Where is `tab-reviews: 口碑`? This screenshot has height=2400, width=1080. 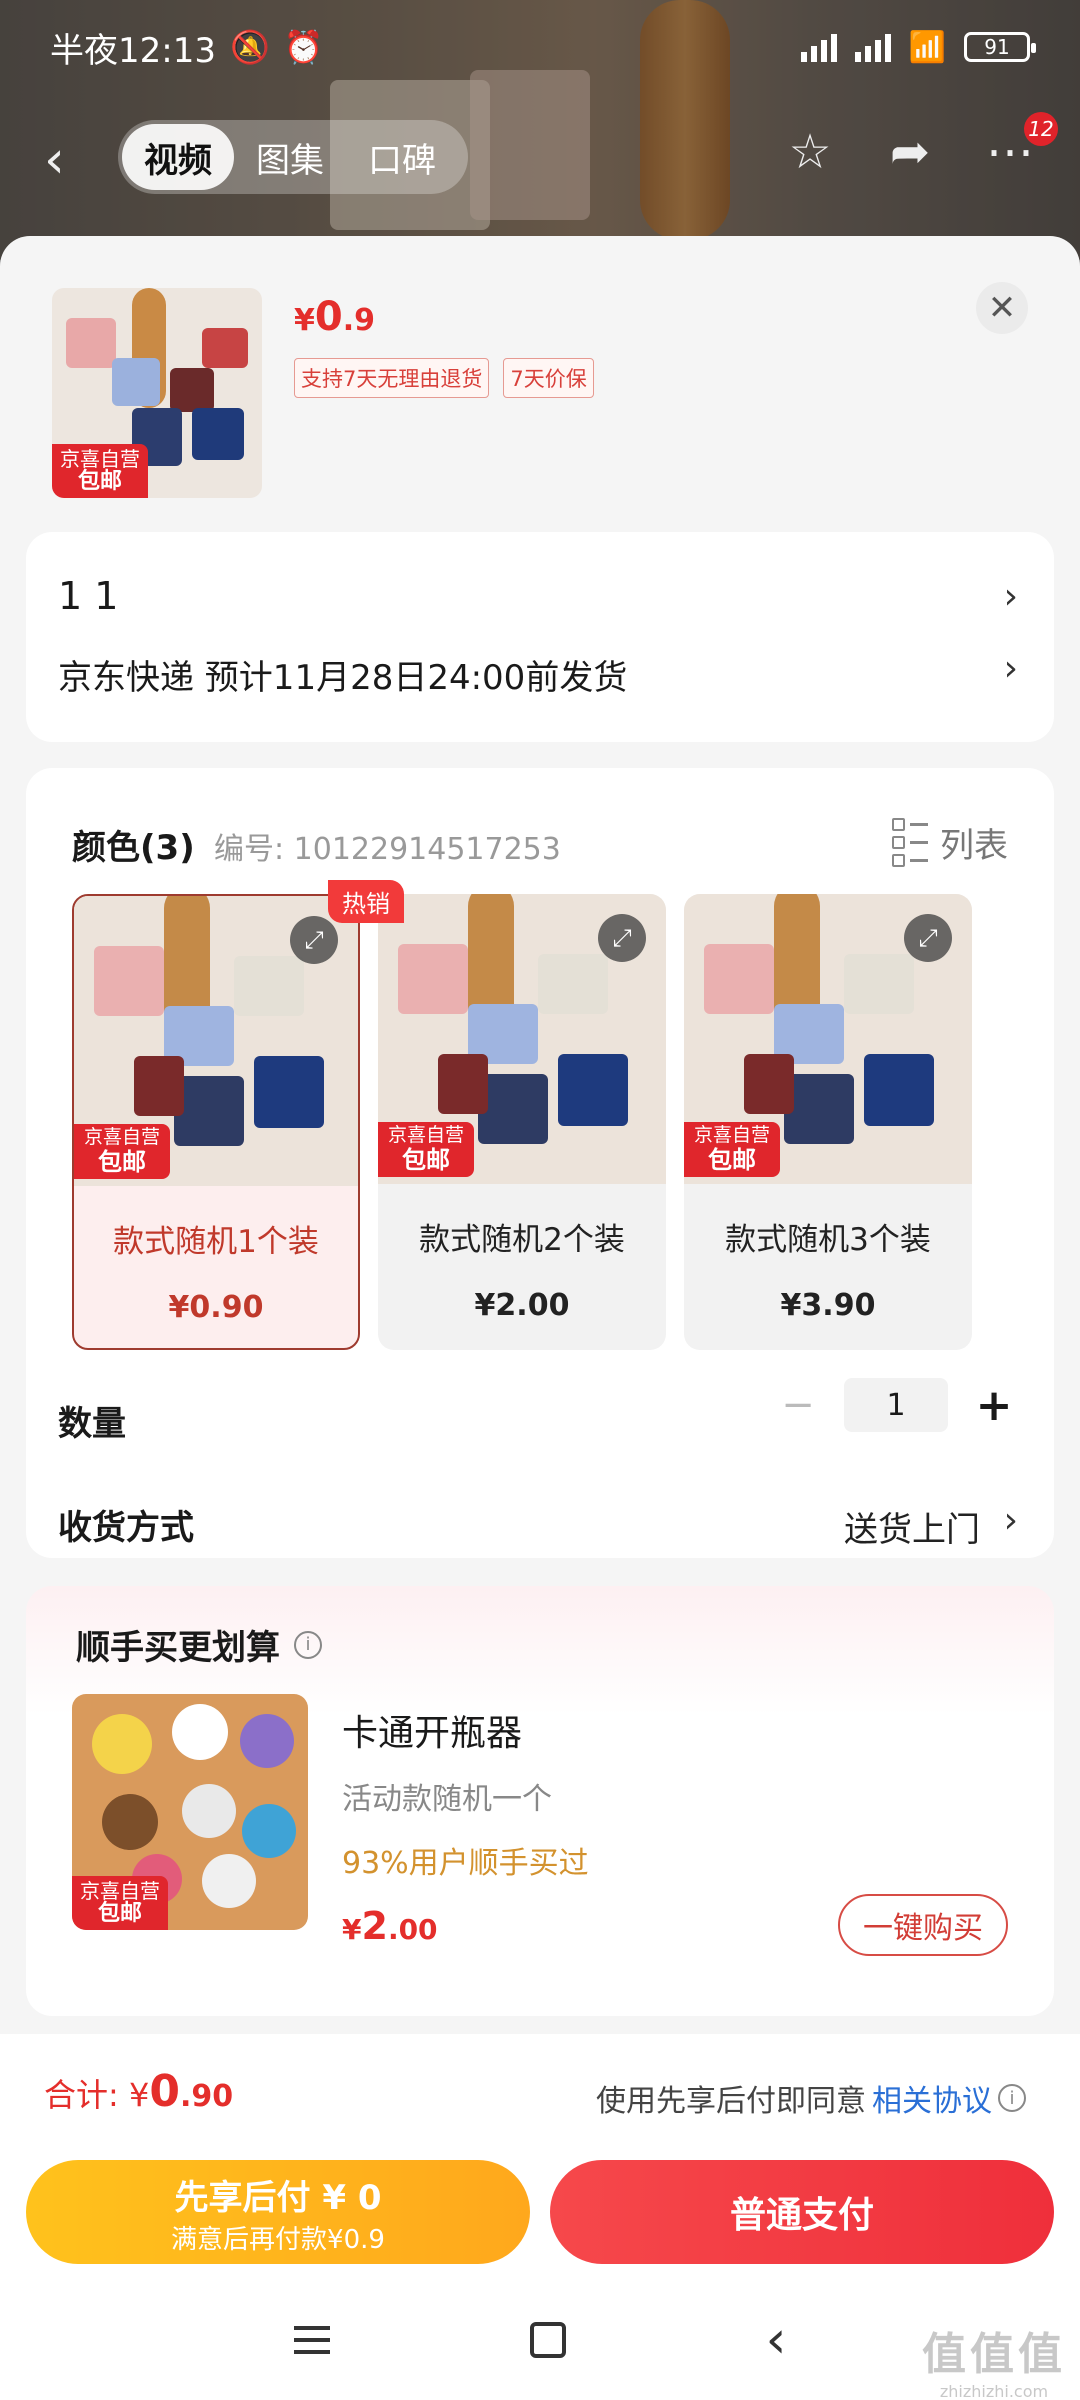 tab-reviews: 口碑 is located at coordinates (402, 157).